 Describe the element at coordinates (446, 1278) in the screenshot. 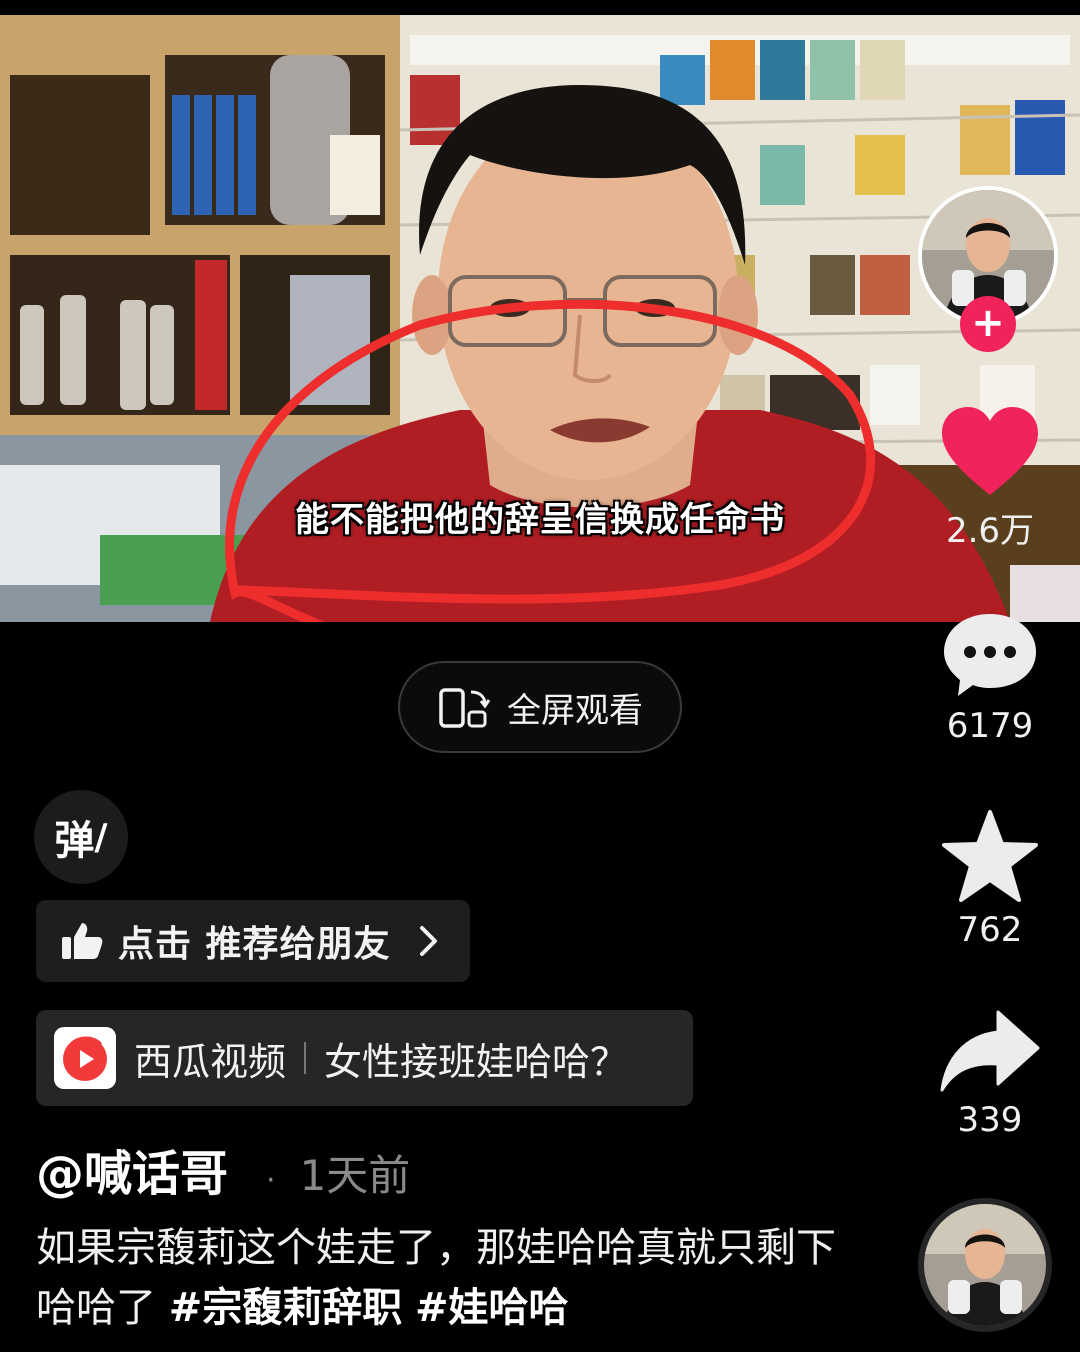

I see `video-description: 如果宗馥莉这个娃走了，那娃哈哈真就只剩下哈哈了 #宗馥莉辞职 #娃哈哈` at that location.